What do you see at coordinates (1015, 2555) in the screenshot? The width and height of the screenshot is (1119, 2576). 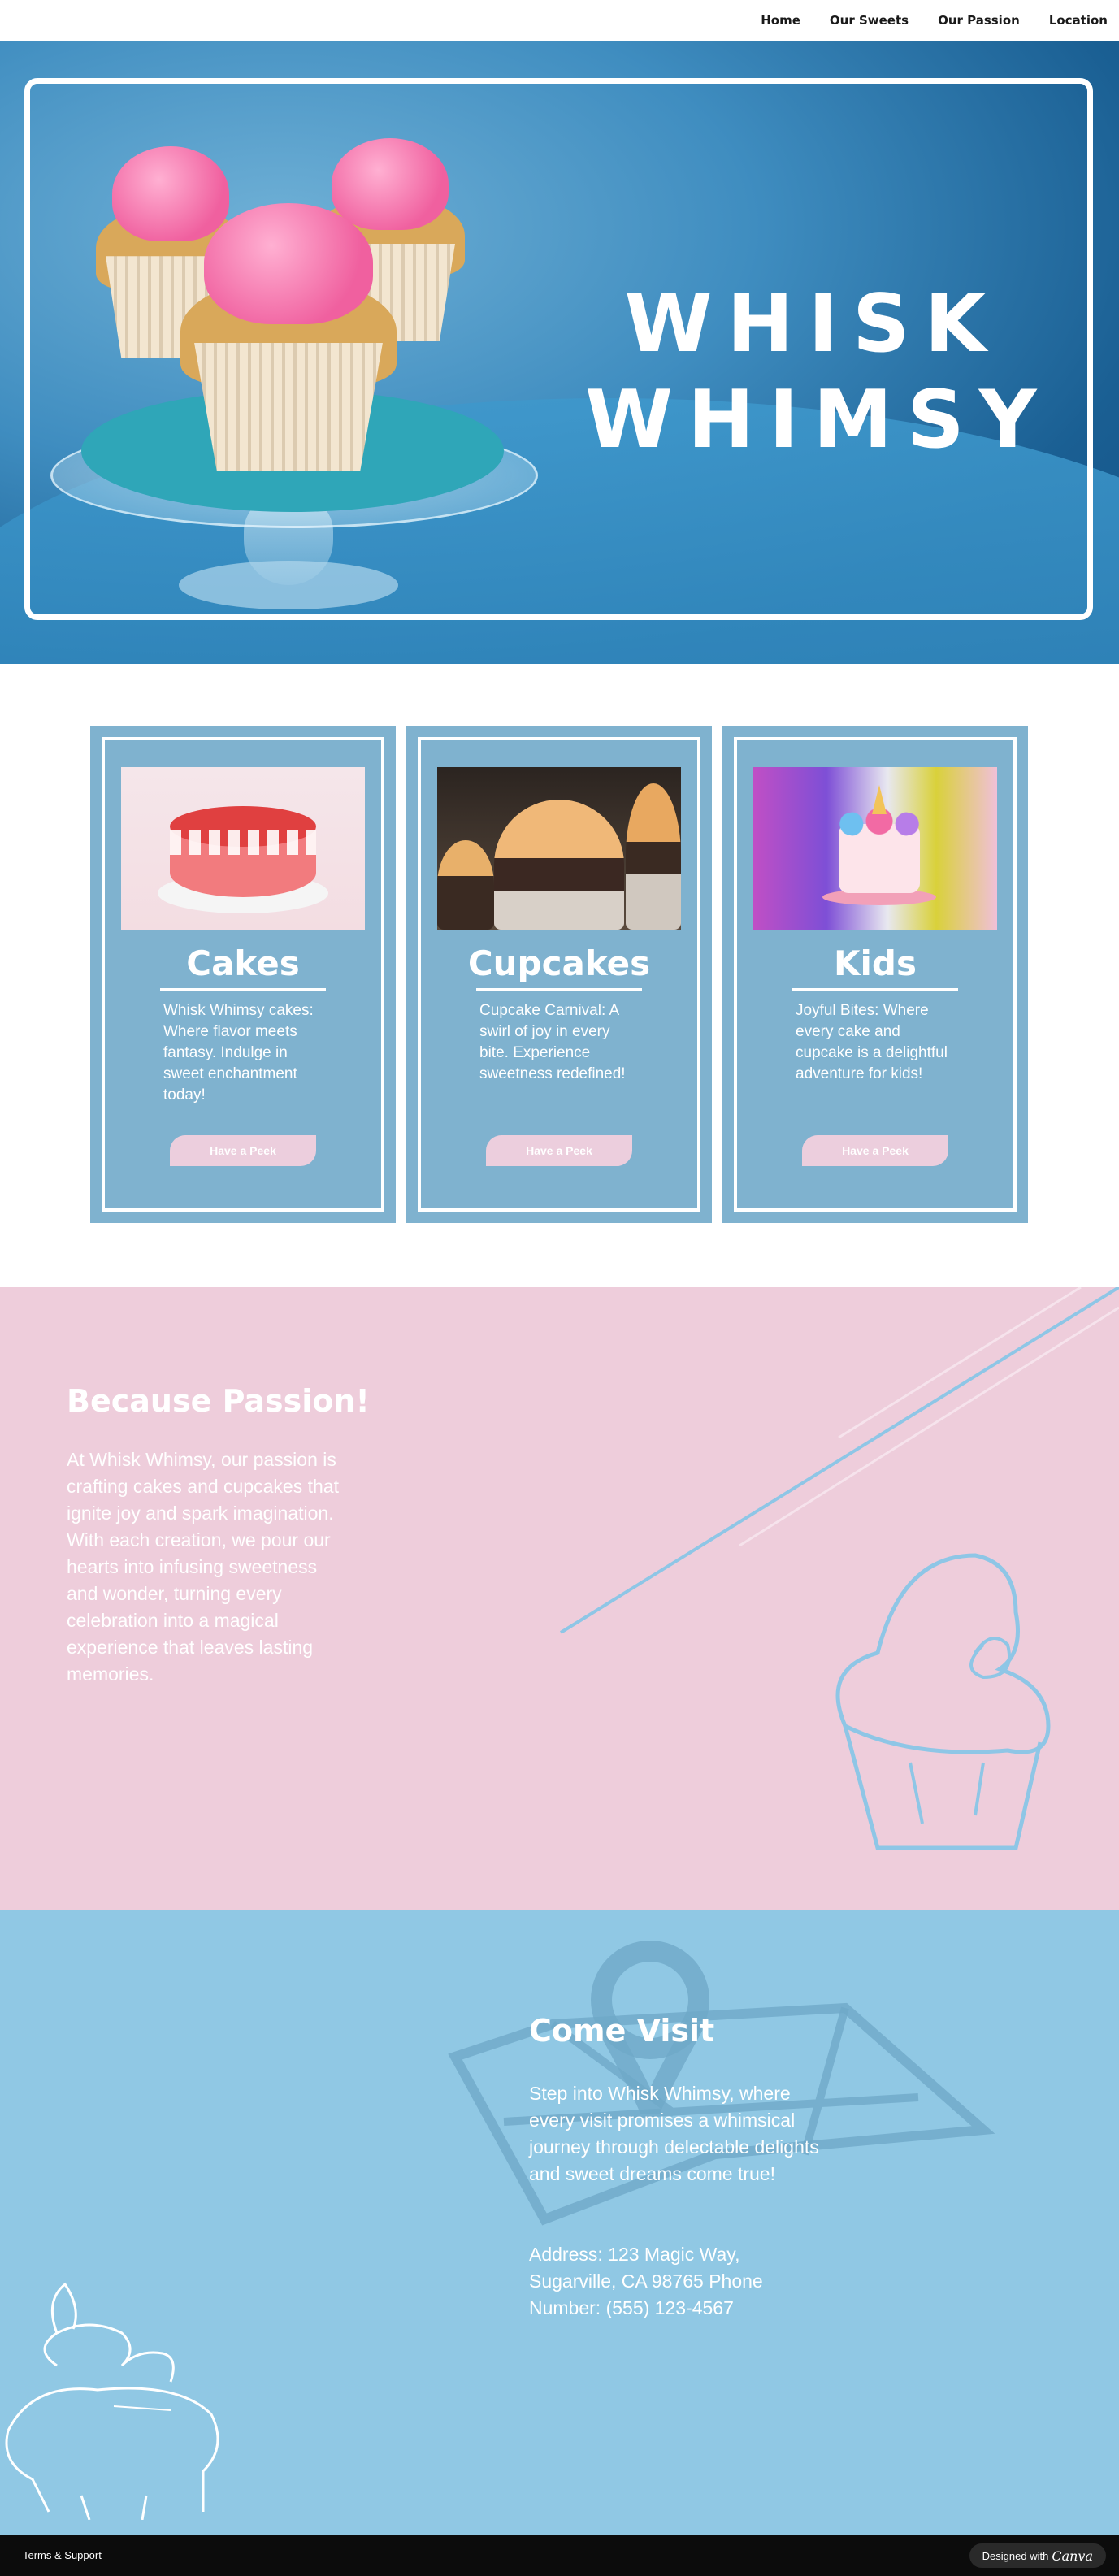 I see `badge-prefix: Designed with` at bounding box center [1015, 2555].